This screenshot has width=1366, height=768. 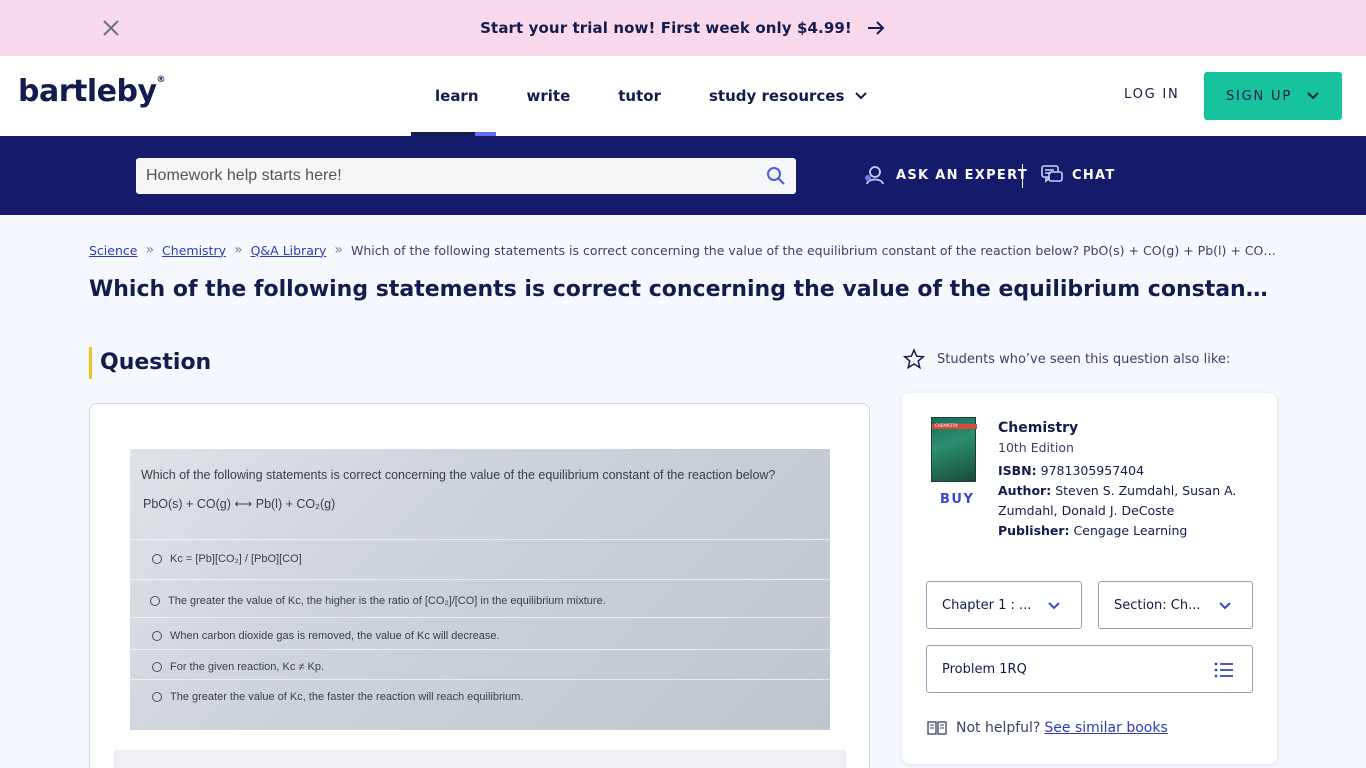 I want to click on nav-tutor: tutor, so click(x=639, y=96).